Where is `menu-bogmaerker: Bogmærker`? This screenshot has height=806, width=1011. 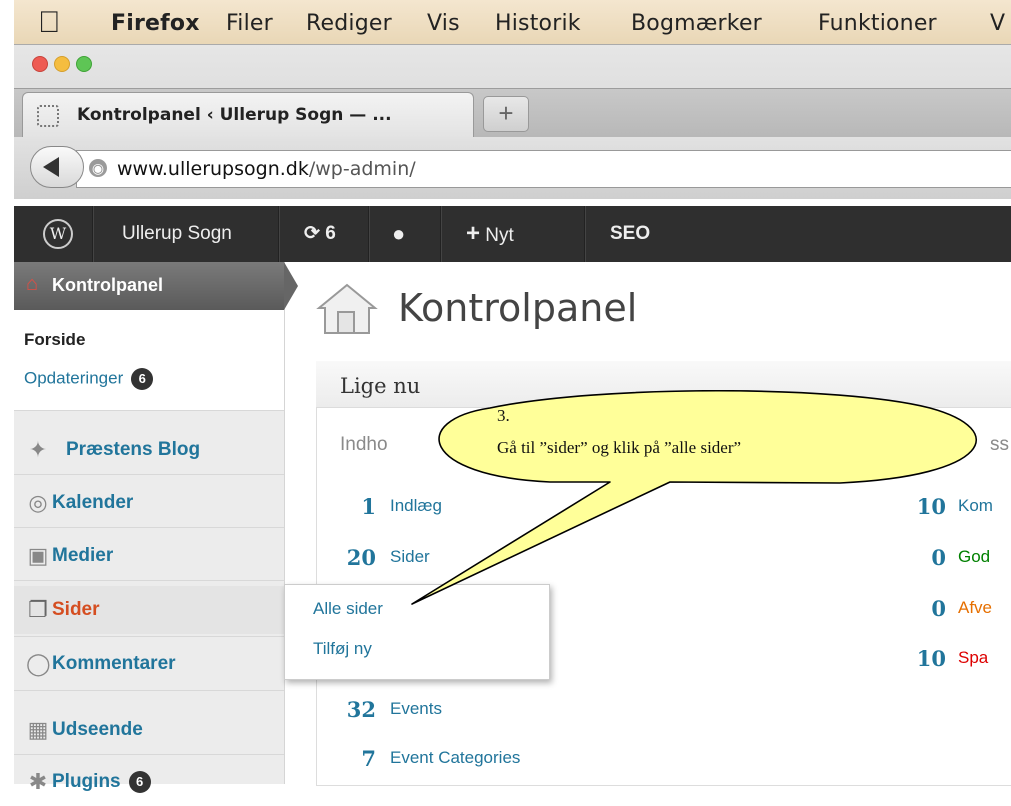 menu-bogmaerker: Bogmærker is located at coordinates (696, 23).